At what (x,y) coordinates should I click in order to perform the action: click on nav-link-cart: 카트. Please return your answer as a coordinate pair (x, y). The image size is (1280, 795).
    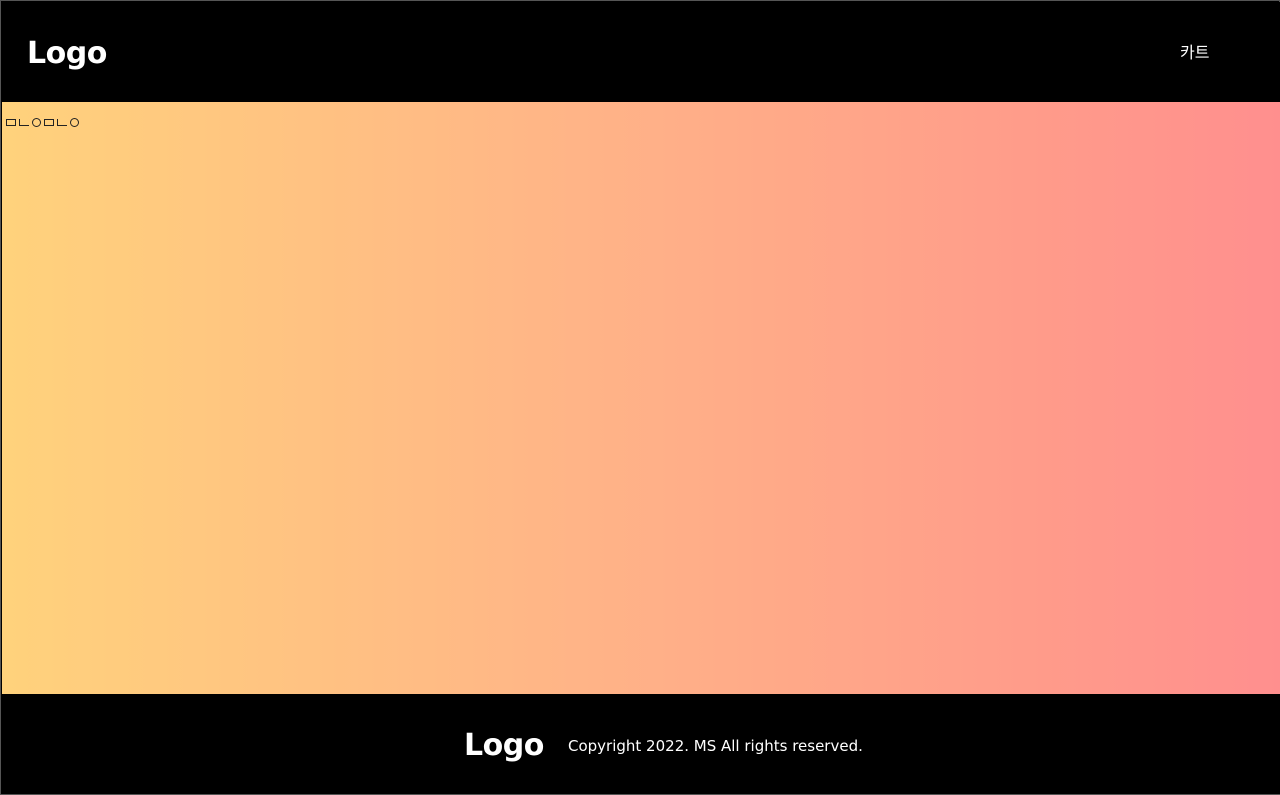
    Looking at the image, I should click on (1194, 53).